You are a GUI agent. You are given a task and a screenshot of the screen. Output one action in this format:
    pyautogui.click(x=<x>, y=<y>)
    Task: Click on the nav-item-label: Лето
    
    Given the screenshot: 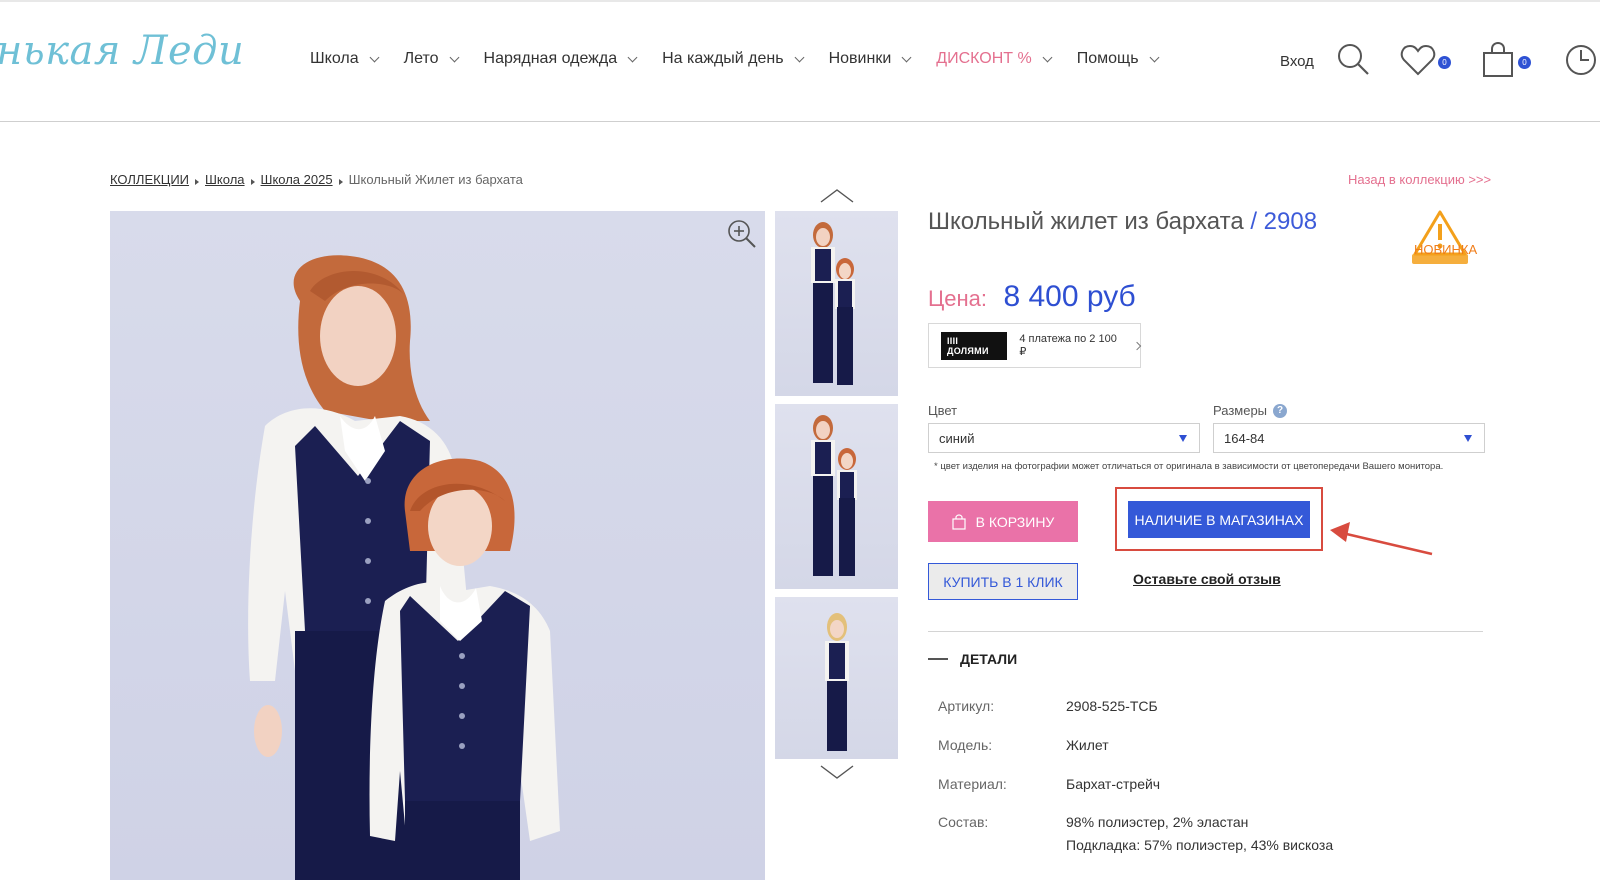 What is the action you would take?
    pyautogui.click(x=421, y=58)
    